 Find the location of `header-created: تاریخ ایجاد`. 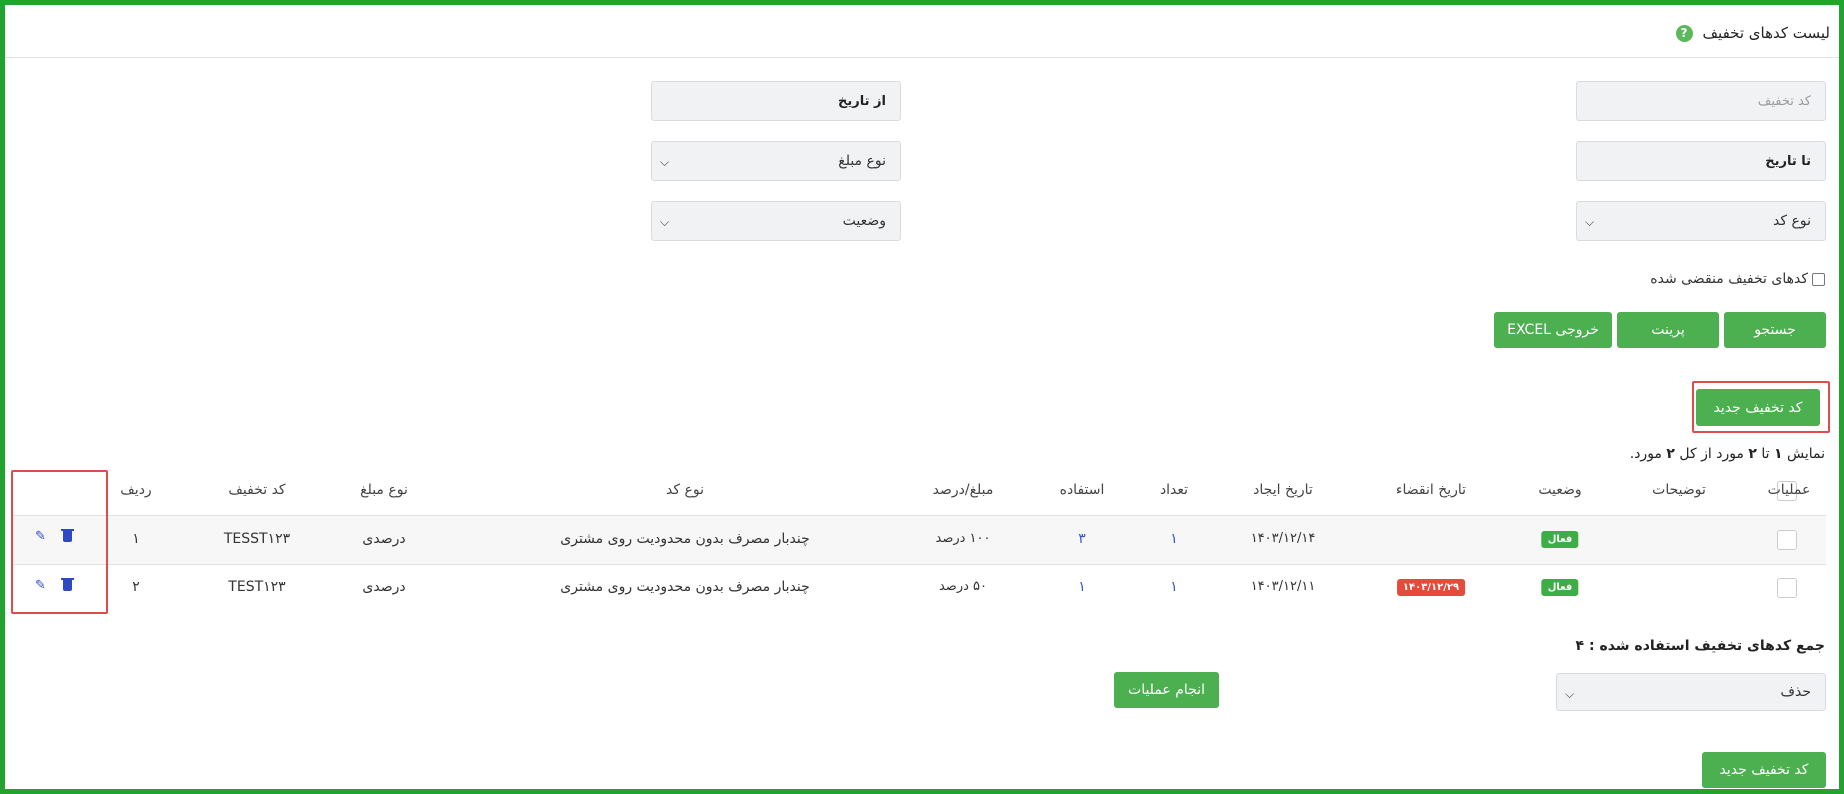

header-created: تاریخ ایجاد is located at coordinates (1283, 490).